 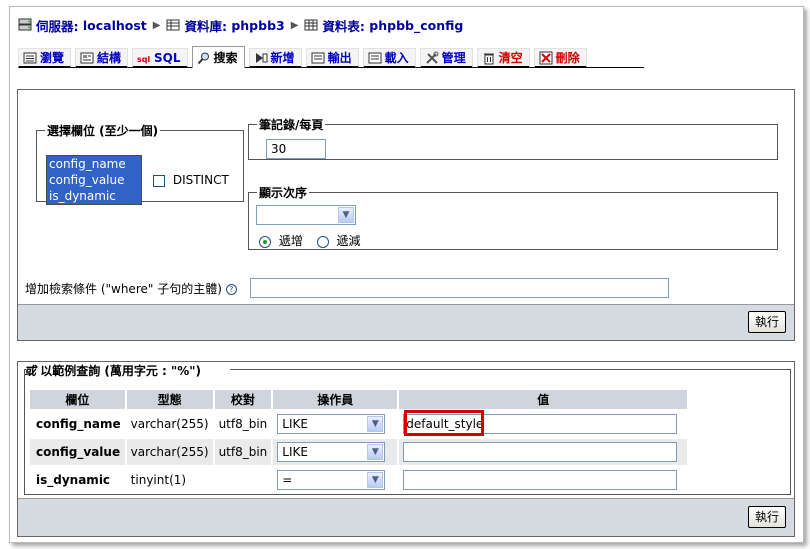 I want to click on row-field: config_value, so click(x=77, y=452).